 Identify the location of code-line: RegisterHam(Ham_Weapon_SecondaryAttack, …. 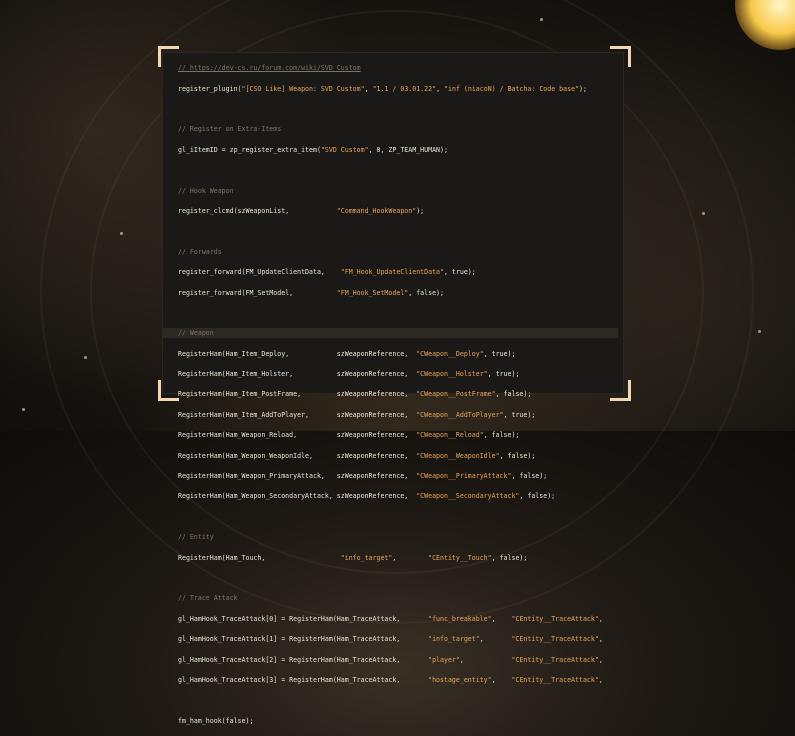
(398, 496).